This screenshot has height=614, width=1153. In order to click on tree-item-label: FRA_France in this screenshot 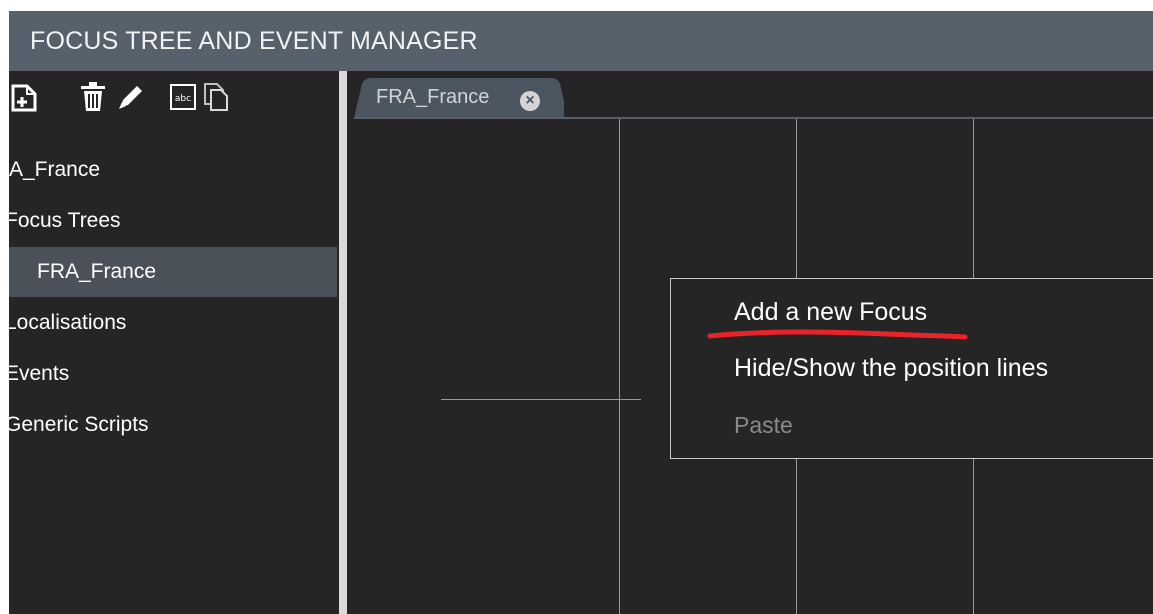, I will do `click(97, 271)`.